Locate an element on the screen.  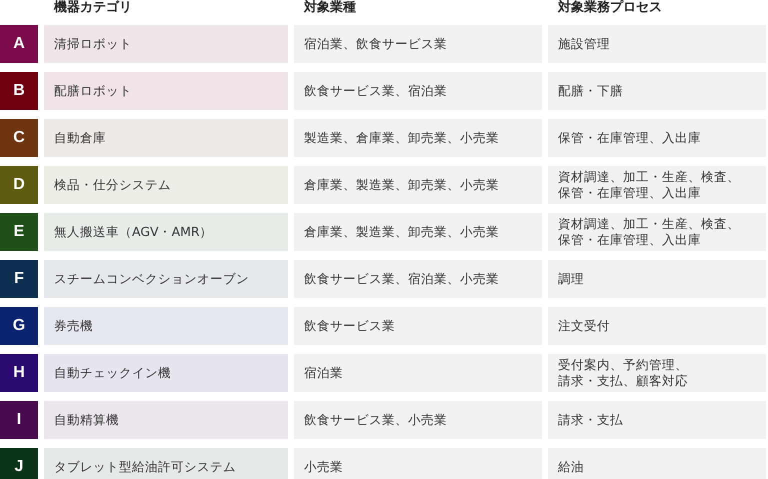
category-letter: I is located at coordinates (19, 420).